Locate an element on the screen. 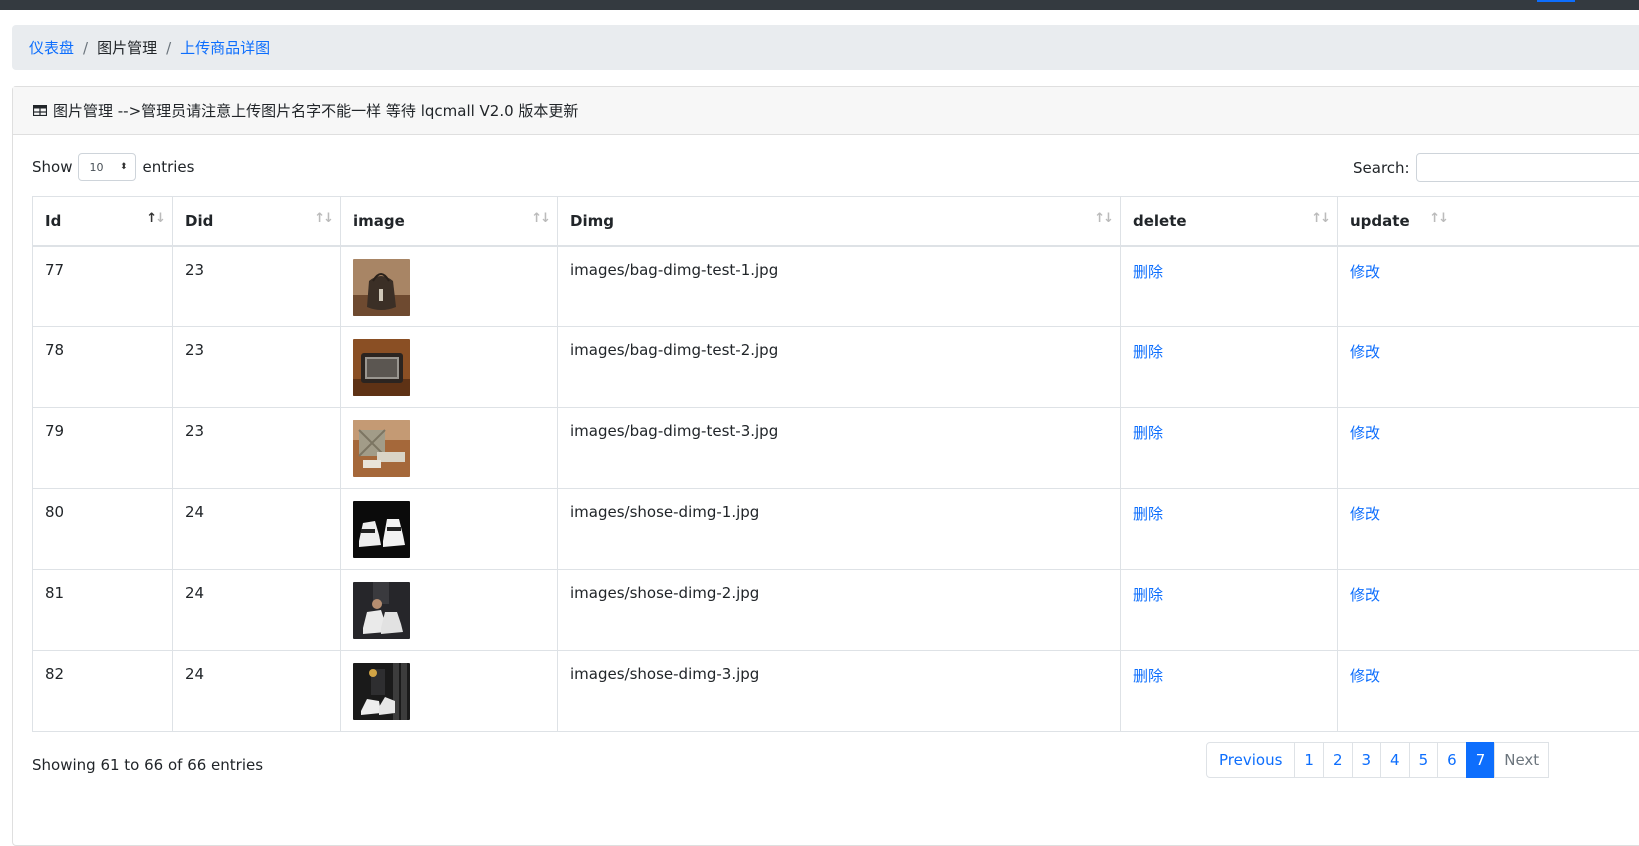 The image size is (1639, 846). search-control: Search: is located at coordinates (1496, 167).